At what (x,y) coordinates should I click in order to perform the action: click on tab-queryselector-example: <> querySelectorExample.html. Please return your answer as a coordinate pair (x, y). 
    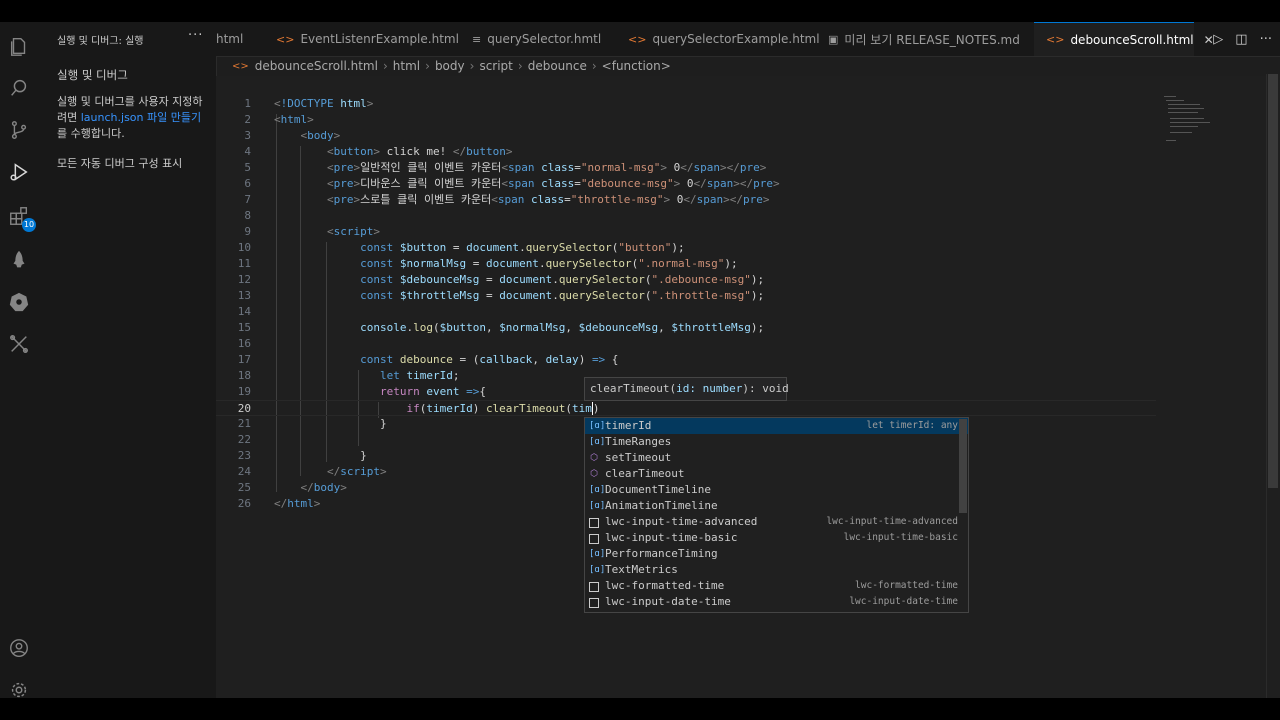
    Looking at the image, I should click on (724, 39).